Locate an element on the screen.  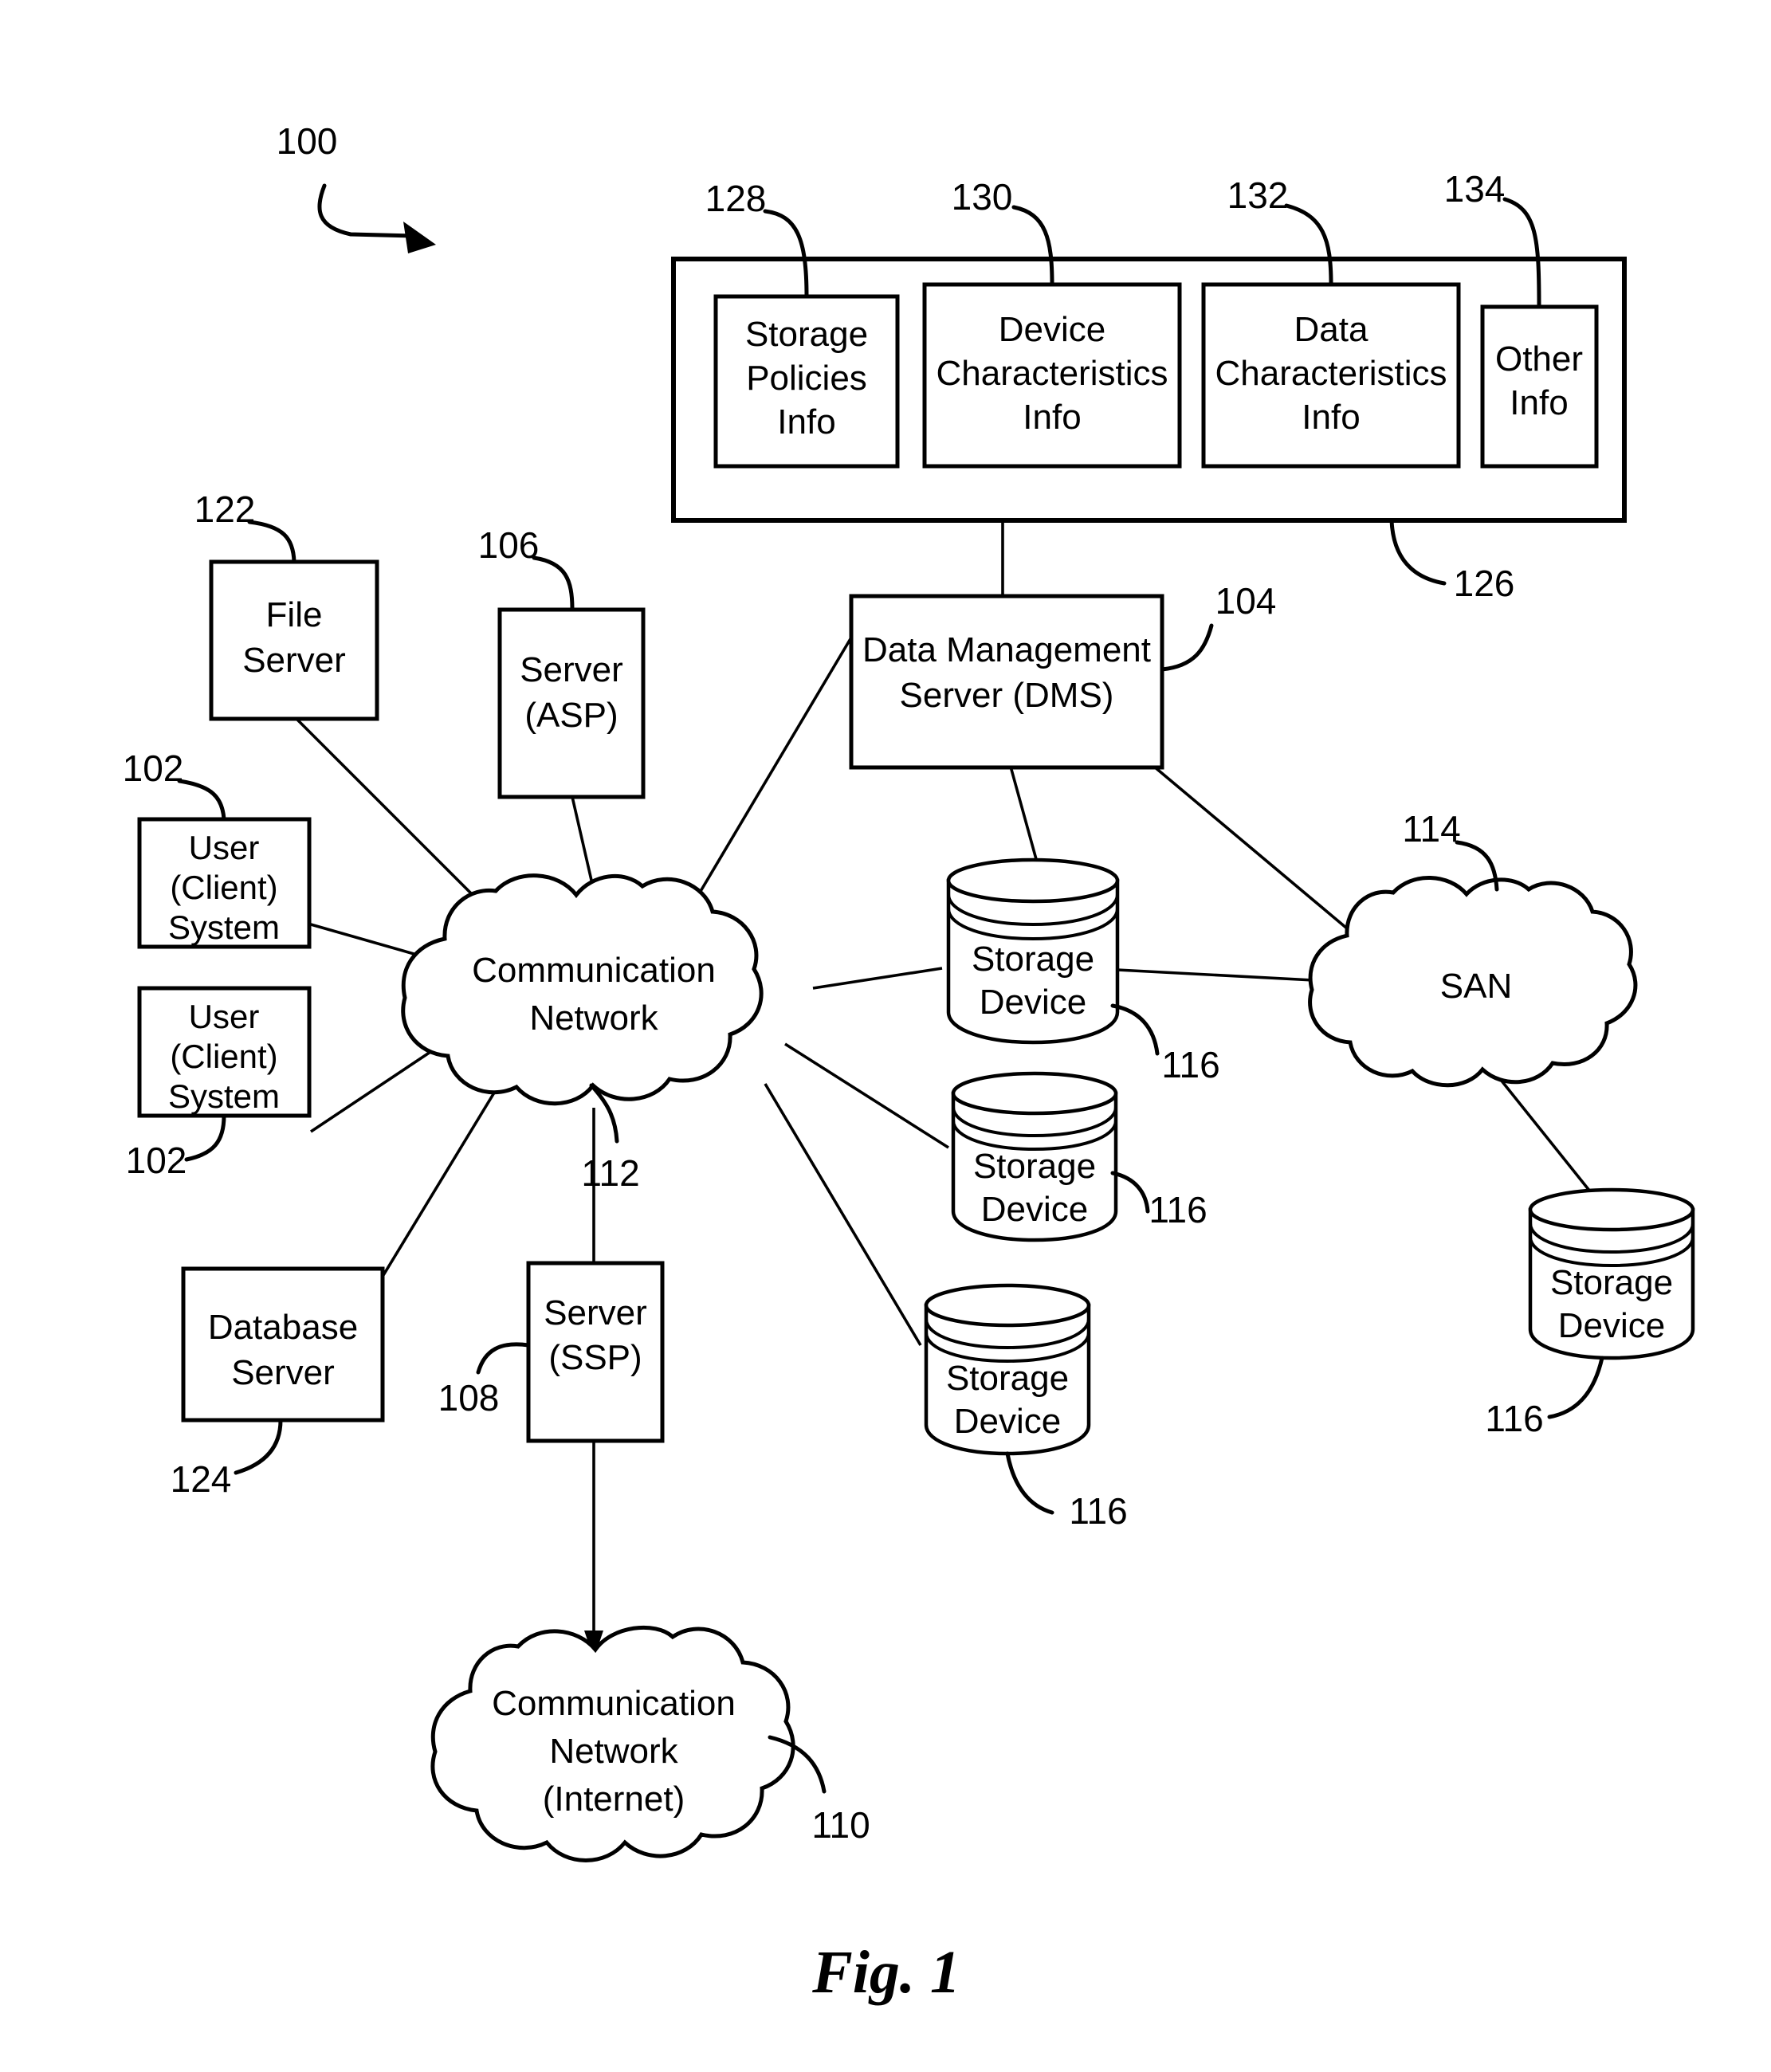
other-info-line-2: Info is located at coordinates (1539, 402).